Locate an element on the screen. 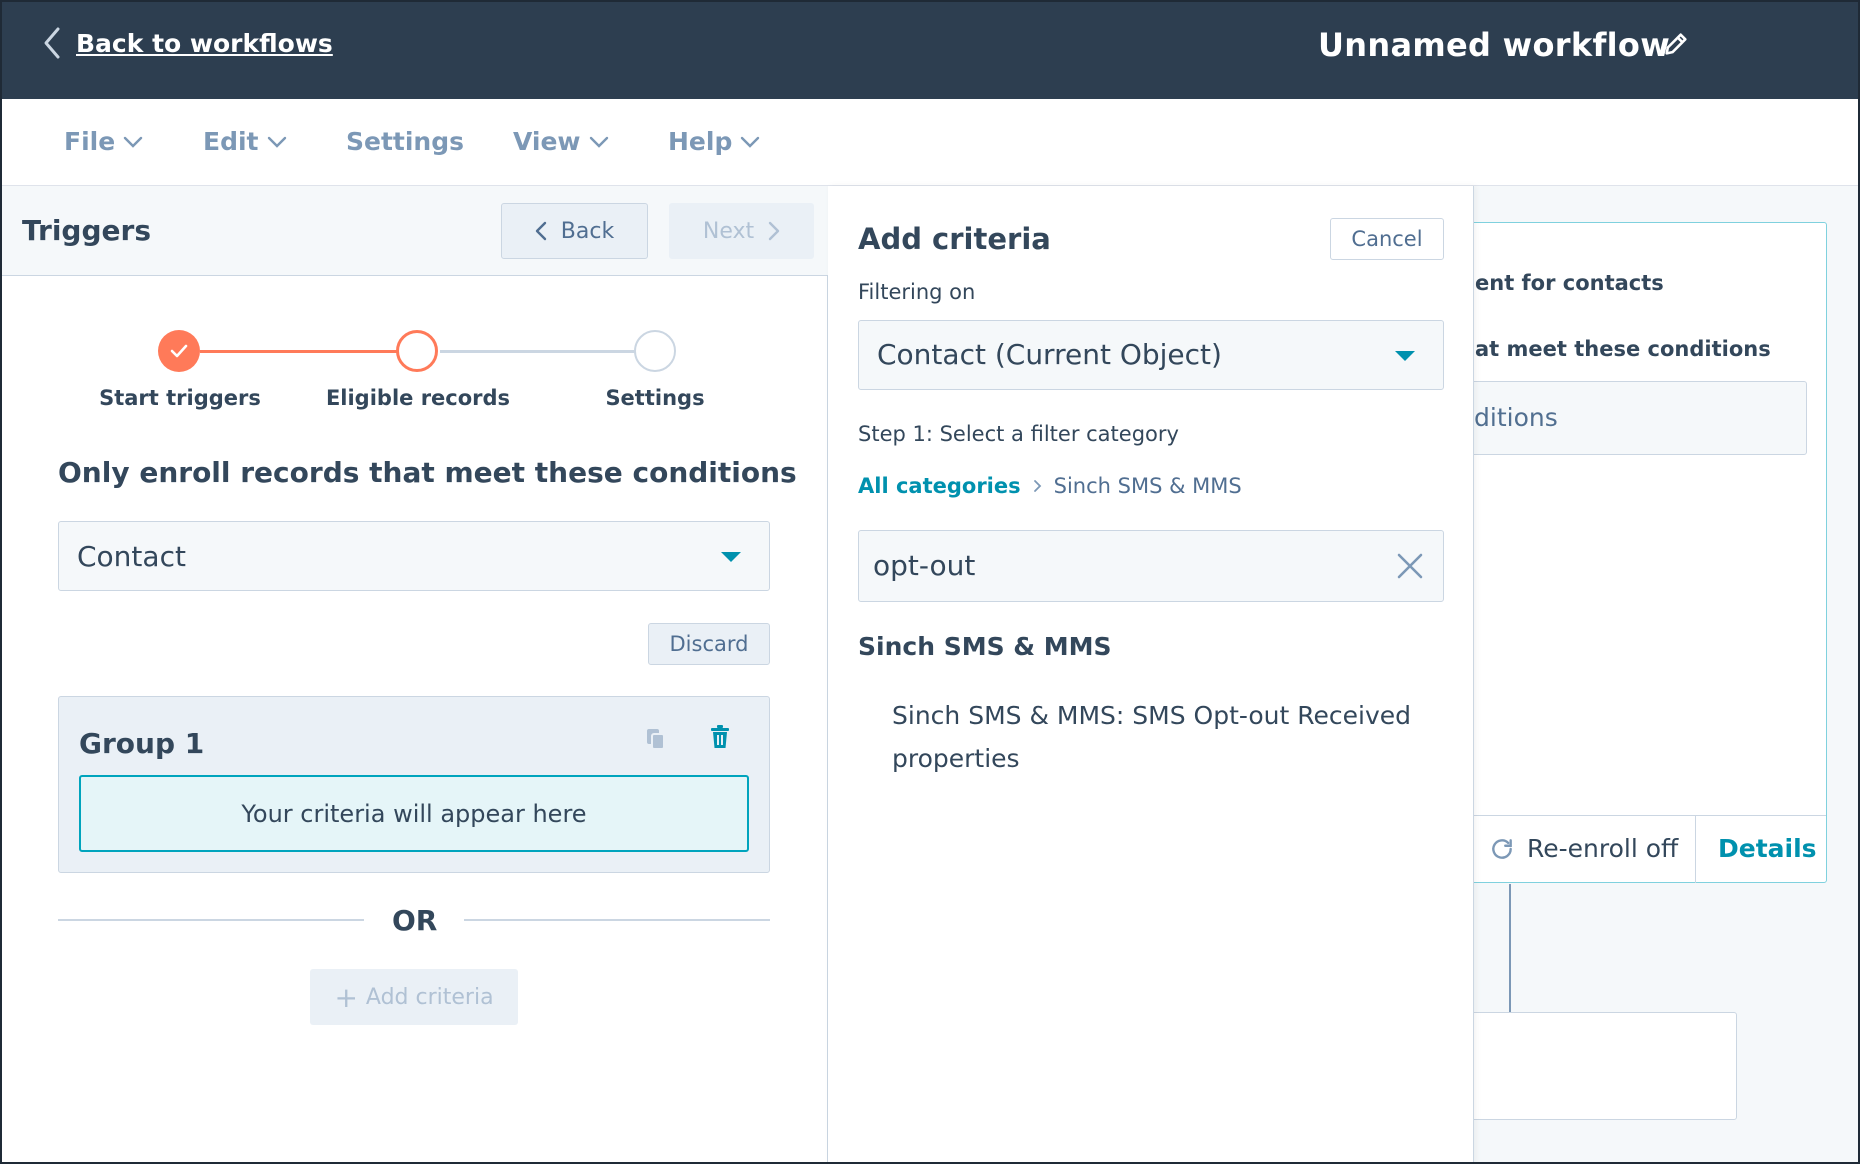 The width and height of the screenshot is (1860, 1164). triggers-panel-header: Triggers Back Next is located at coordinates (414, 231).